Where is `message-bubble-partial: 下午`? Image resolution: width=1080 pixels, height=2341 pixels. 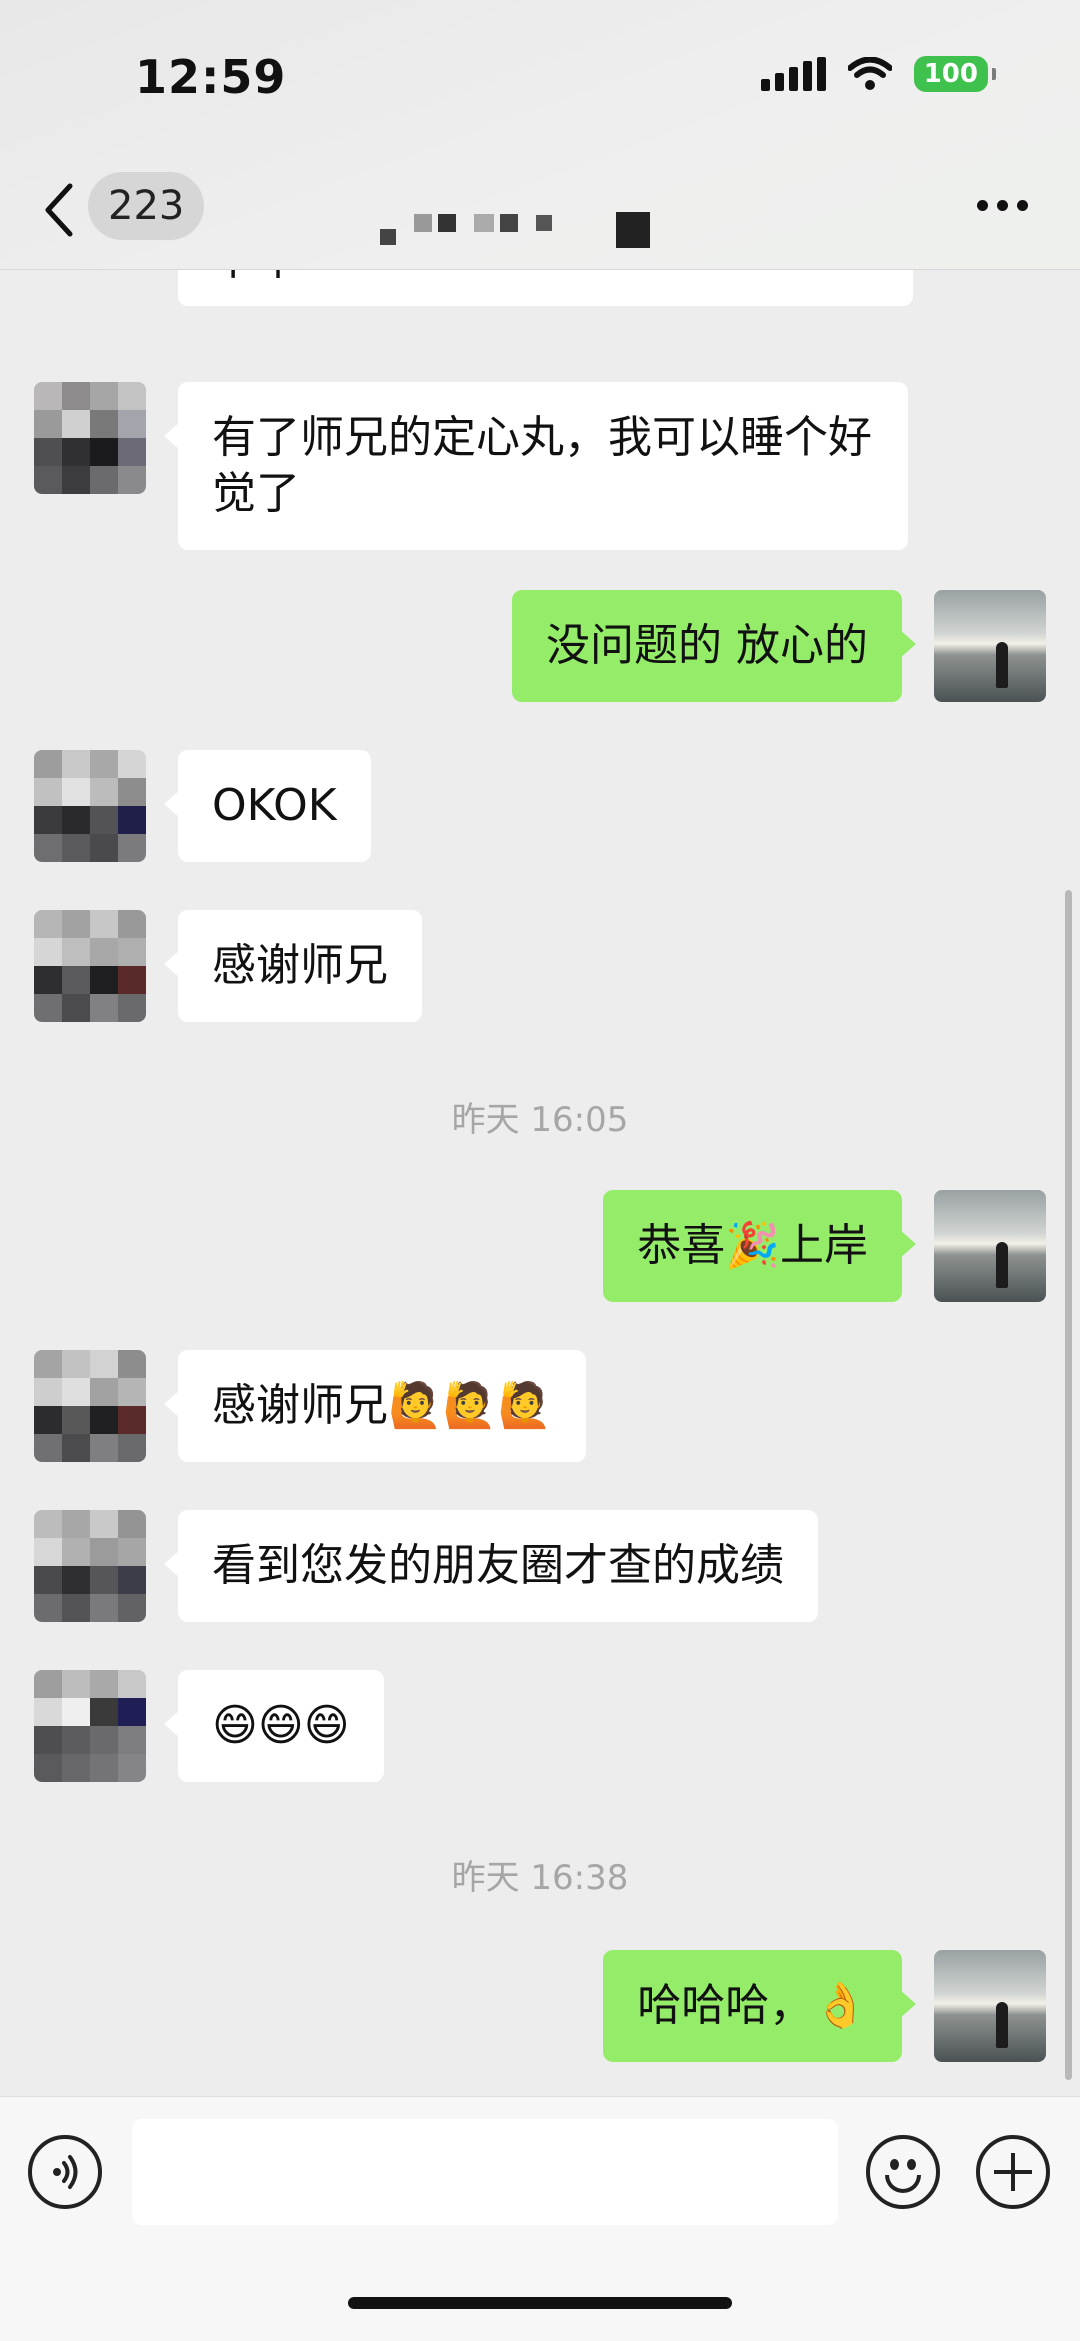 message-bubble-partial: 下午 is located at coordinates (545, 288).